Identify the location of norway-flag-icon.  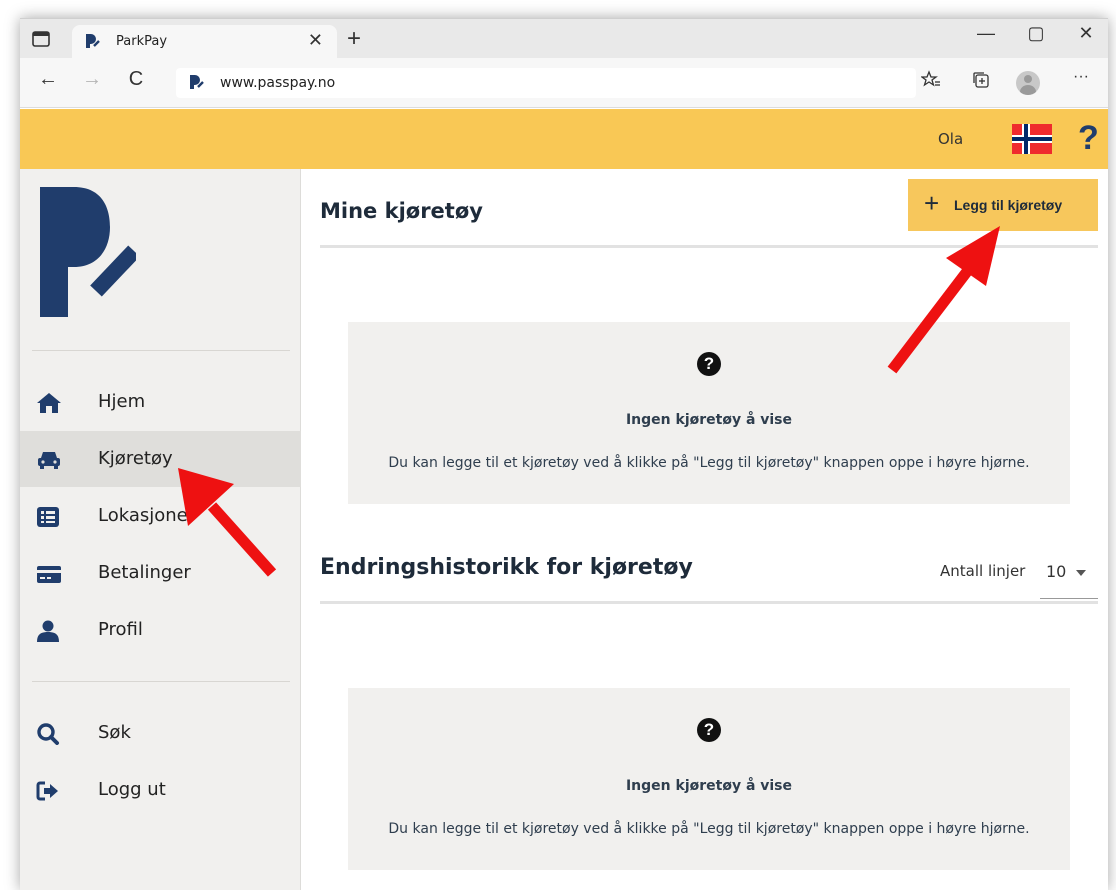
(1032, 139).